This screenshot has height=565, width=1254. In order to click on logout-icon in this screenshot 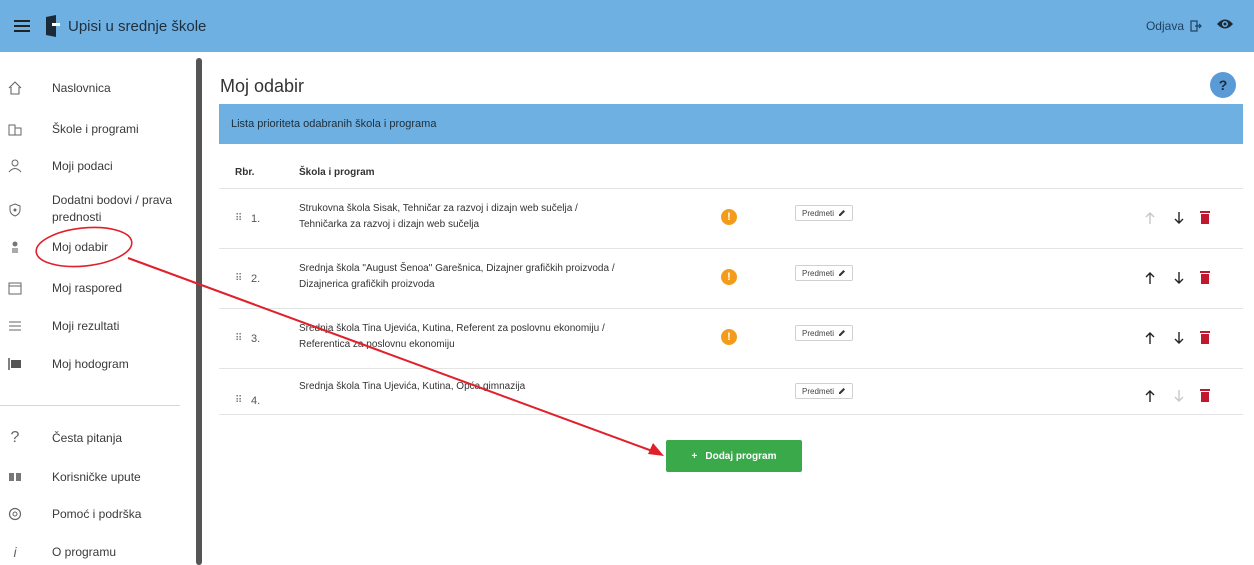, I will do `click(1196, 26)`.